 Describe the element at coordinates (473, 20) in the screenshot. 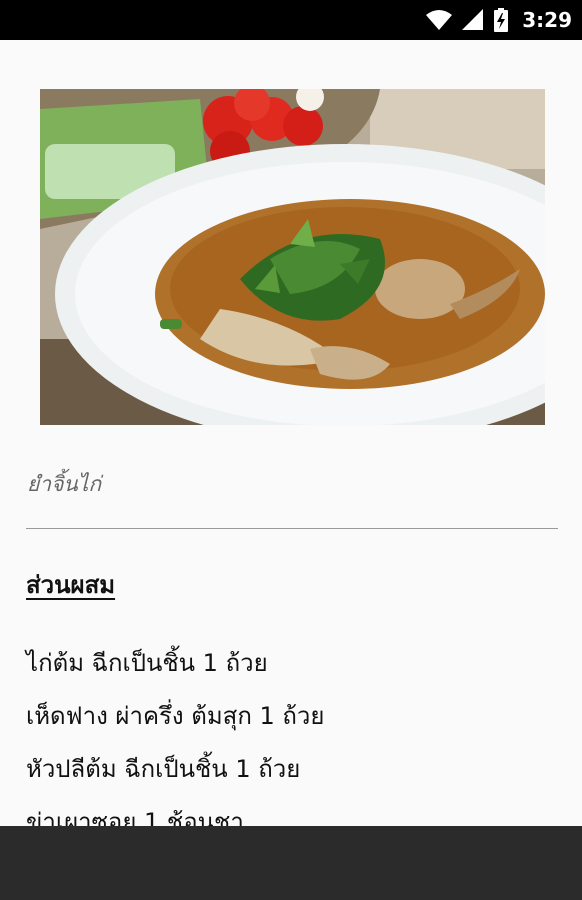

I see `cell-signal-icon` at that location.